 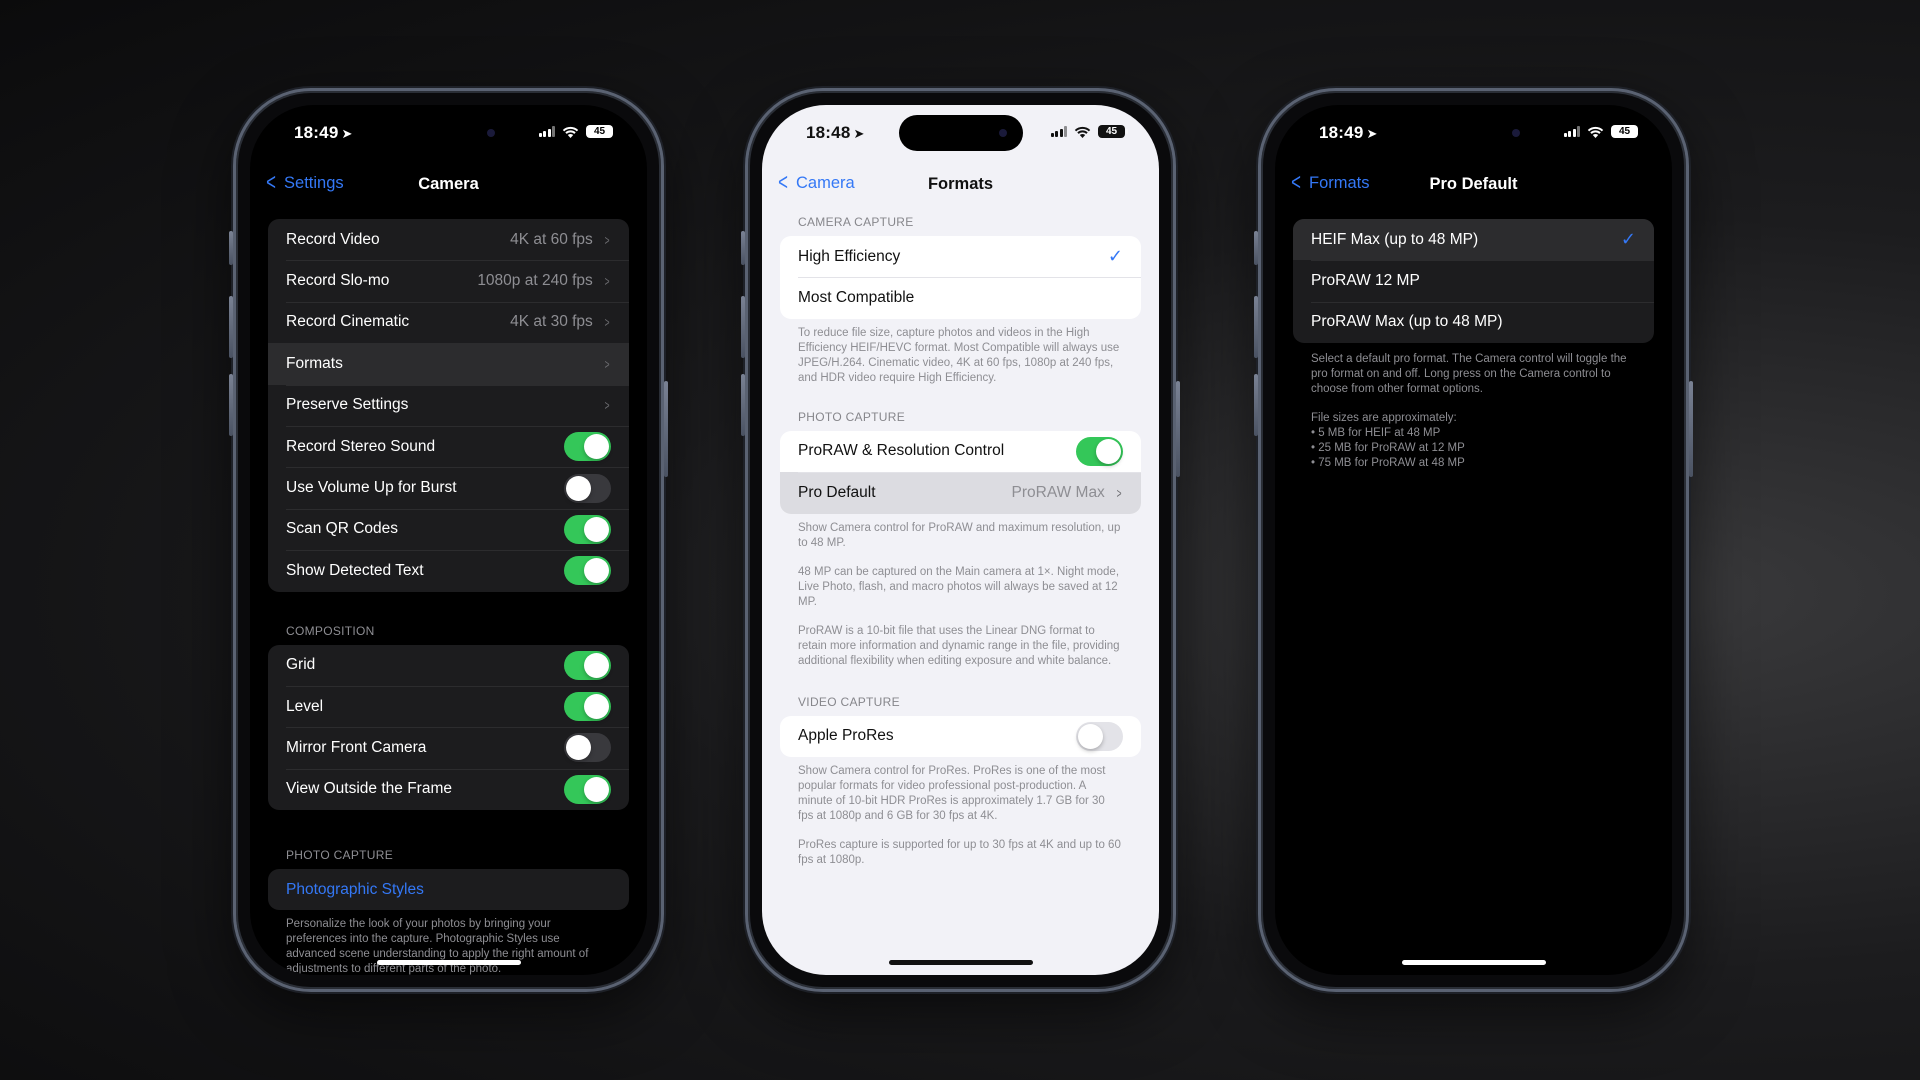 I want to click on nav-bar: < Settings Camera, so click(x=448, y=186).